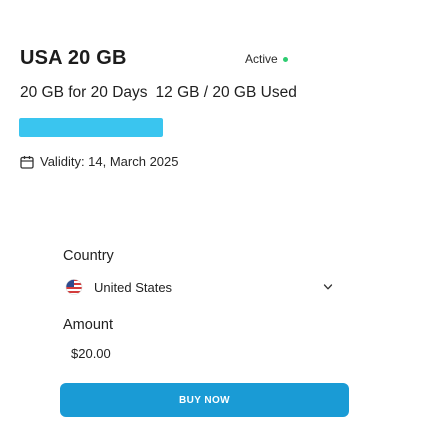  I want to click on chevron-down-icon, so click(328, 289).